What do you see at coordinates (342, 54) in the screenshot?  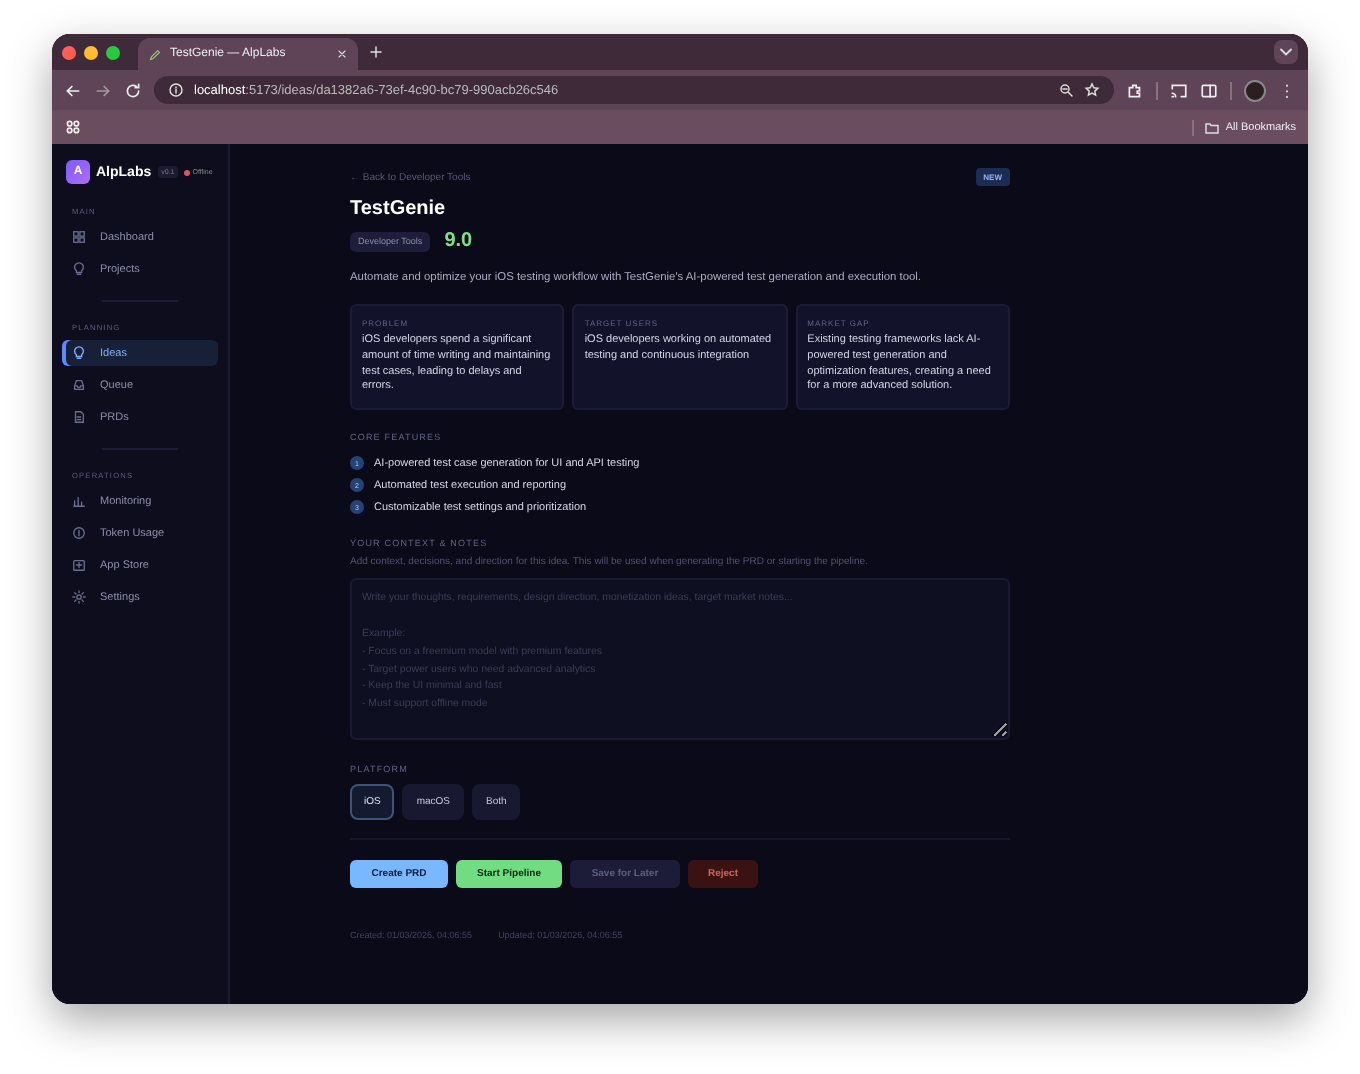 I see `close-icon` at bounding box center [342, 54].